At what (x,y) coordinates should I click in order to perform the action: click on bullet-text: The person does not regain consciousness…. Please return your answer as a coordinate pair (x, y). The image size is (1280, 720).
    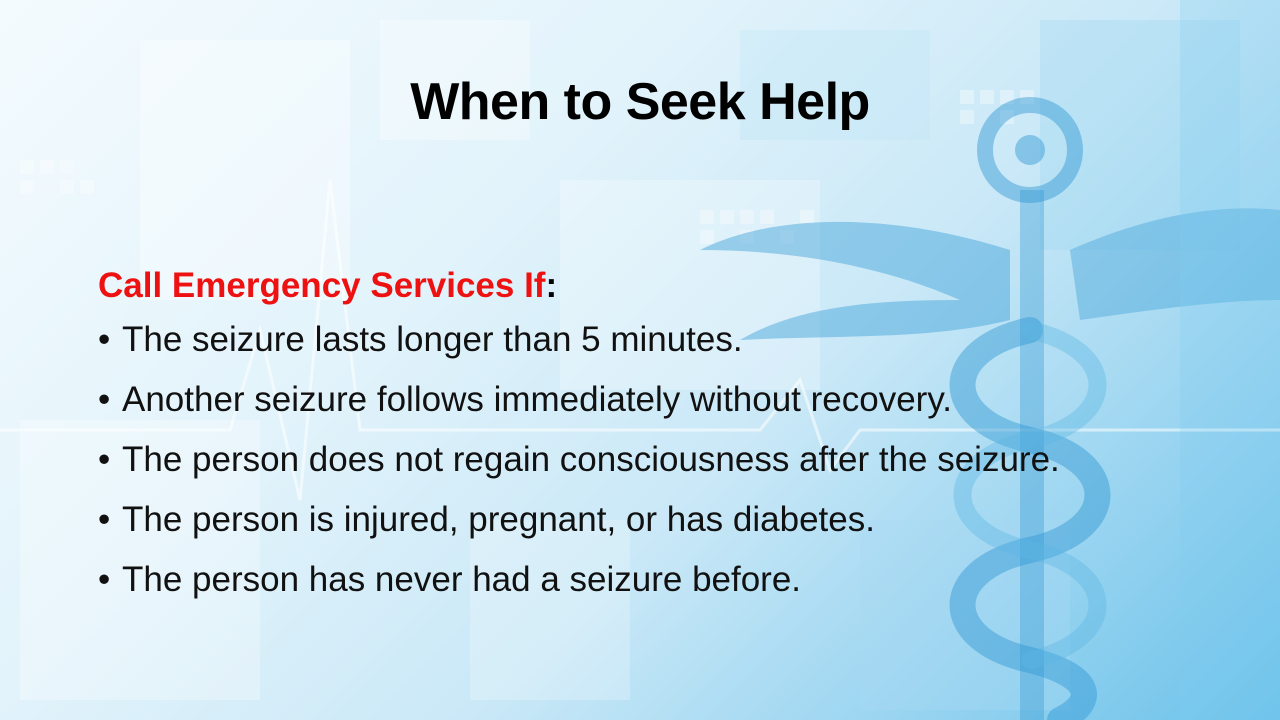
    Looking at the image, I should click on (591, 459).